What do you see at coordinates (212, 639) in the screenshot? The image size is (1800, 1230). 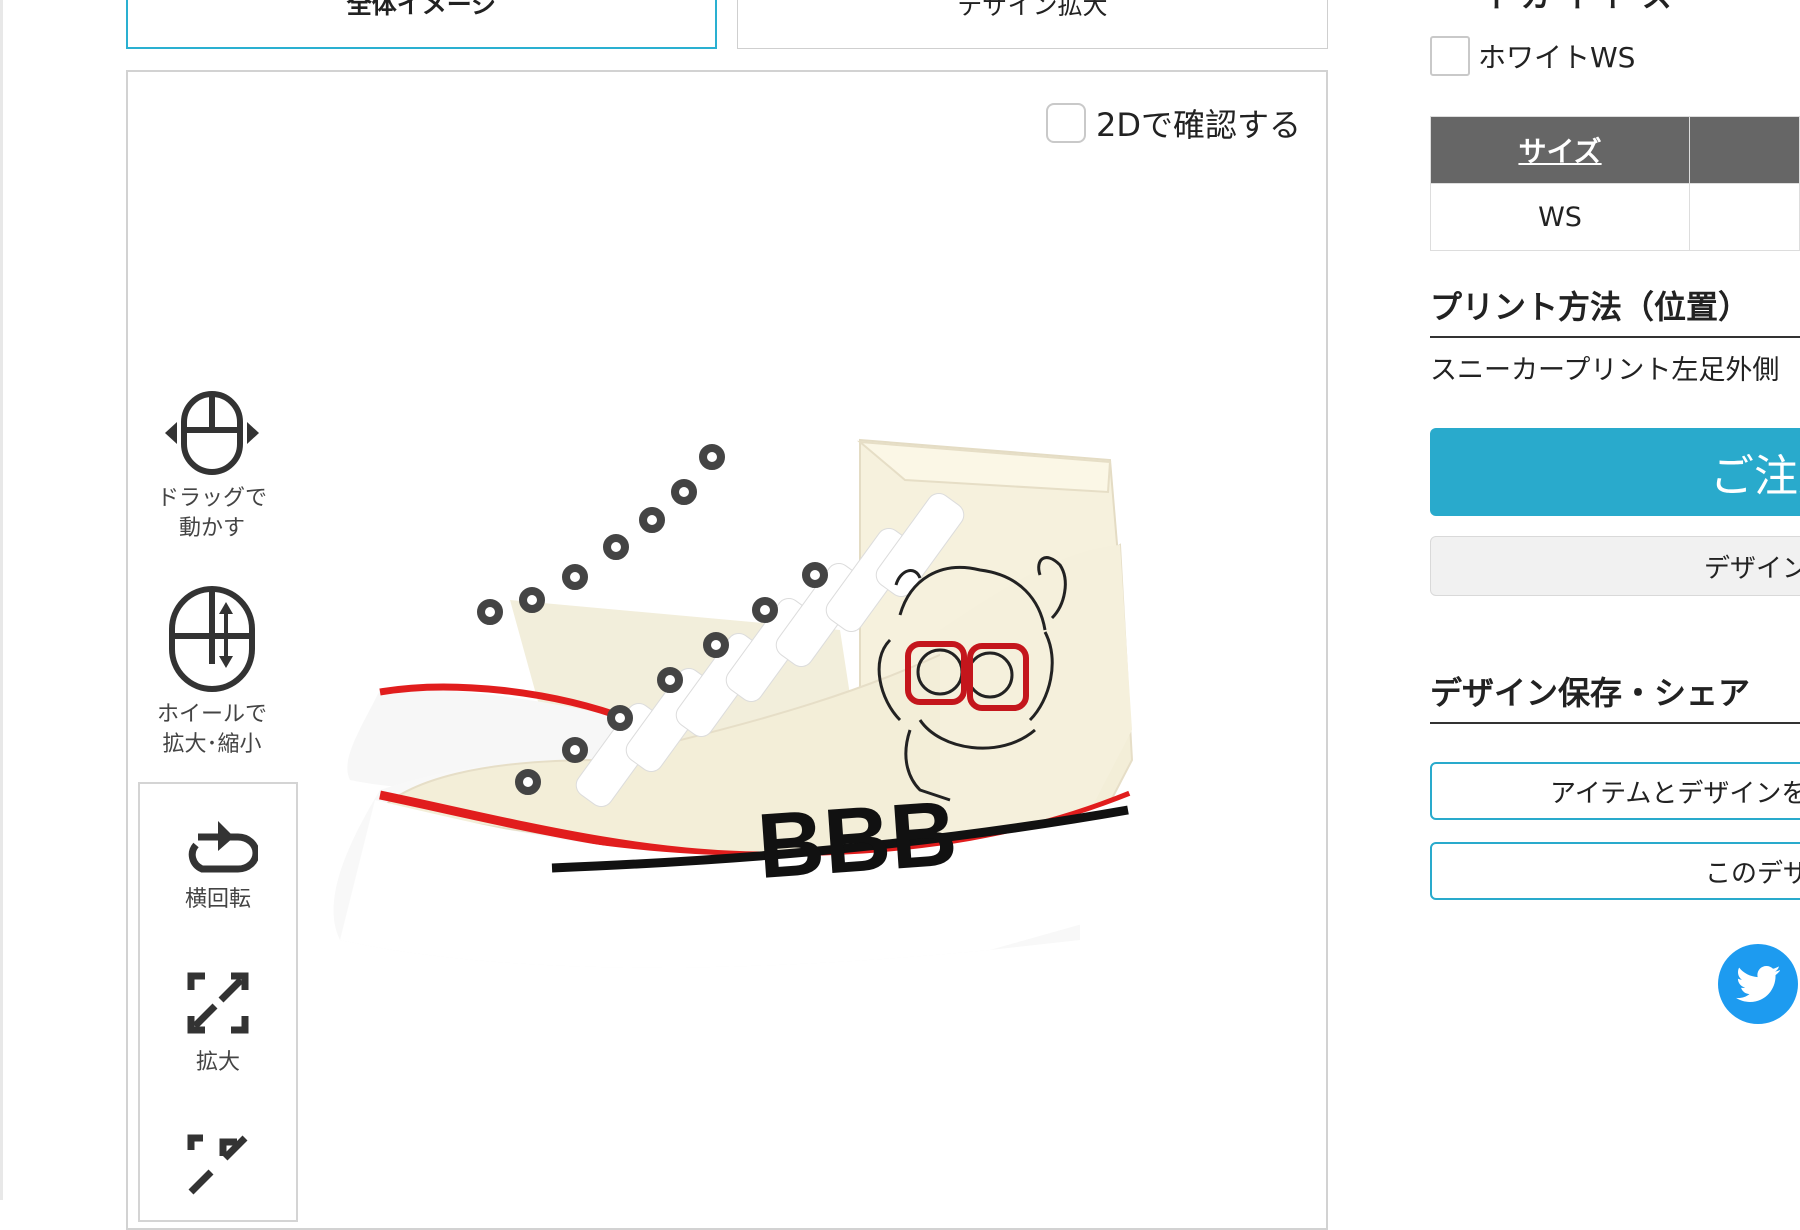 I see `mouse-wheel-icon` at bounding box center [212, 639].